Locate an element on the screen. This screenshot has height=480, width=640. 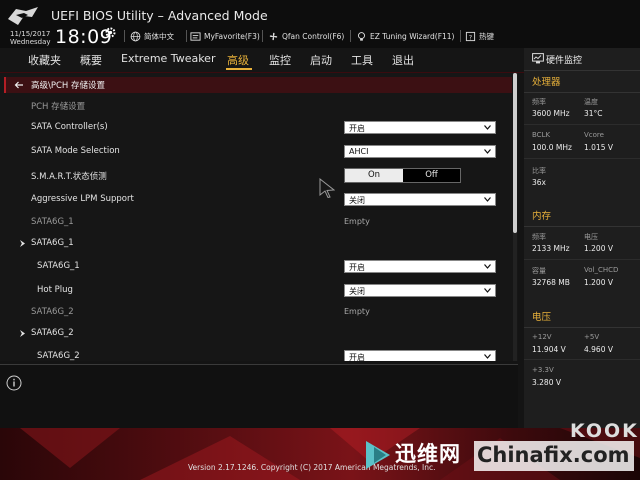
expandable-row-sata6g1: SATA6G_1 is located at coordinates (255, 244).